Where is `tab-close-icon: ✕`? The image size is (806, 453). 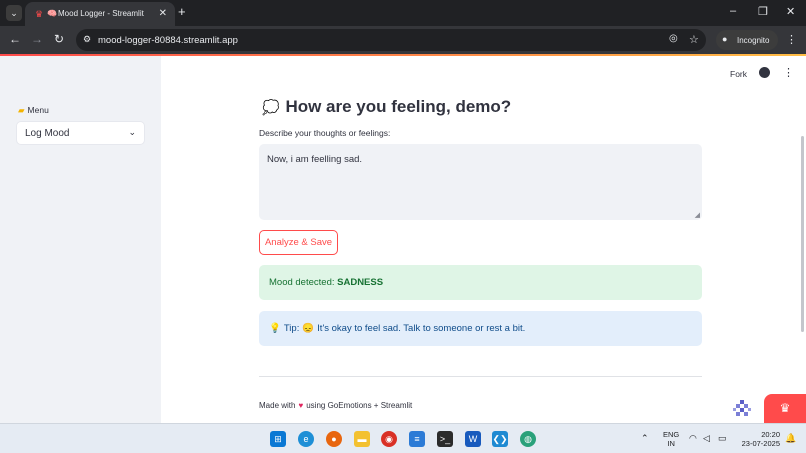
tab-close-icon: ✕ is located at coordinates (163, 13).